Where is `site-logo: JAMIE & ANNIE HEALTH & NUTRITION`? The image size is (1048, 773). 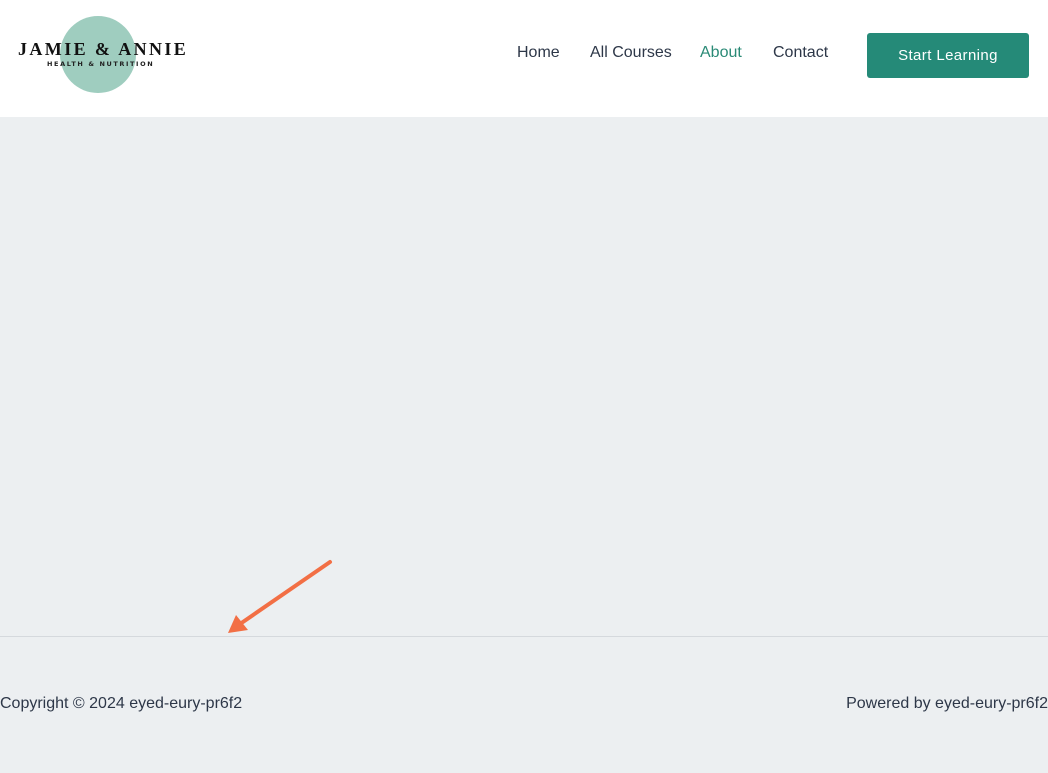
site-logo: JAMIE & ANNIE HEALTH & NUTRITION is located at coordinates (103, 56).